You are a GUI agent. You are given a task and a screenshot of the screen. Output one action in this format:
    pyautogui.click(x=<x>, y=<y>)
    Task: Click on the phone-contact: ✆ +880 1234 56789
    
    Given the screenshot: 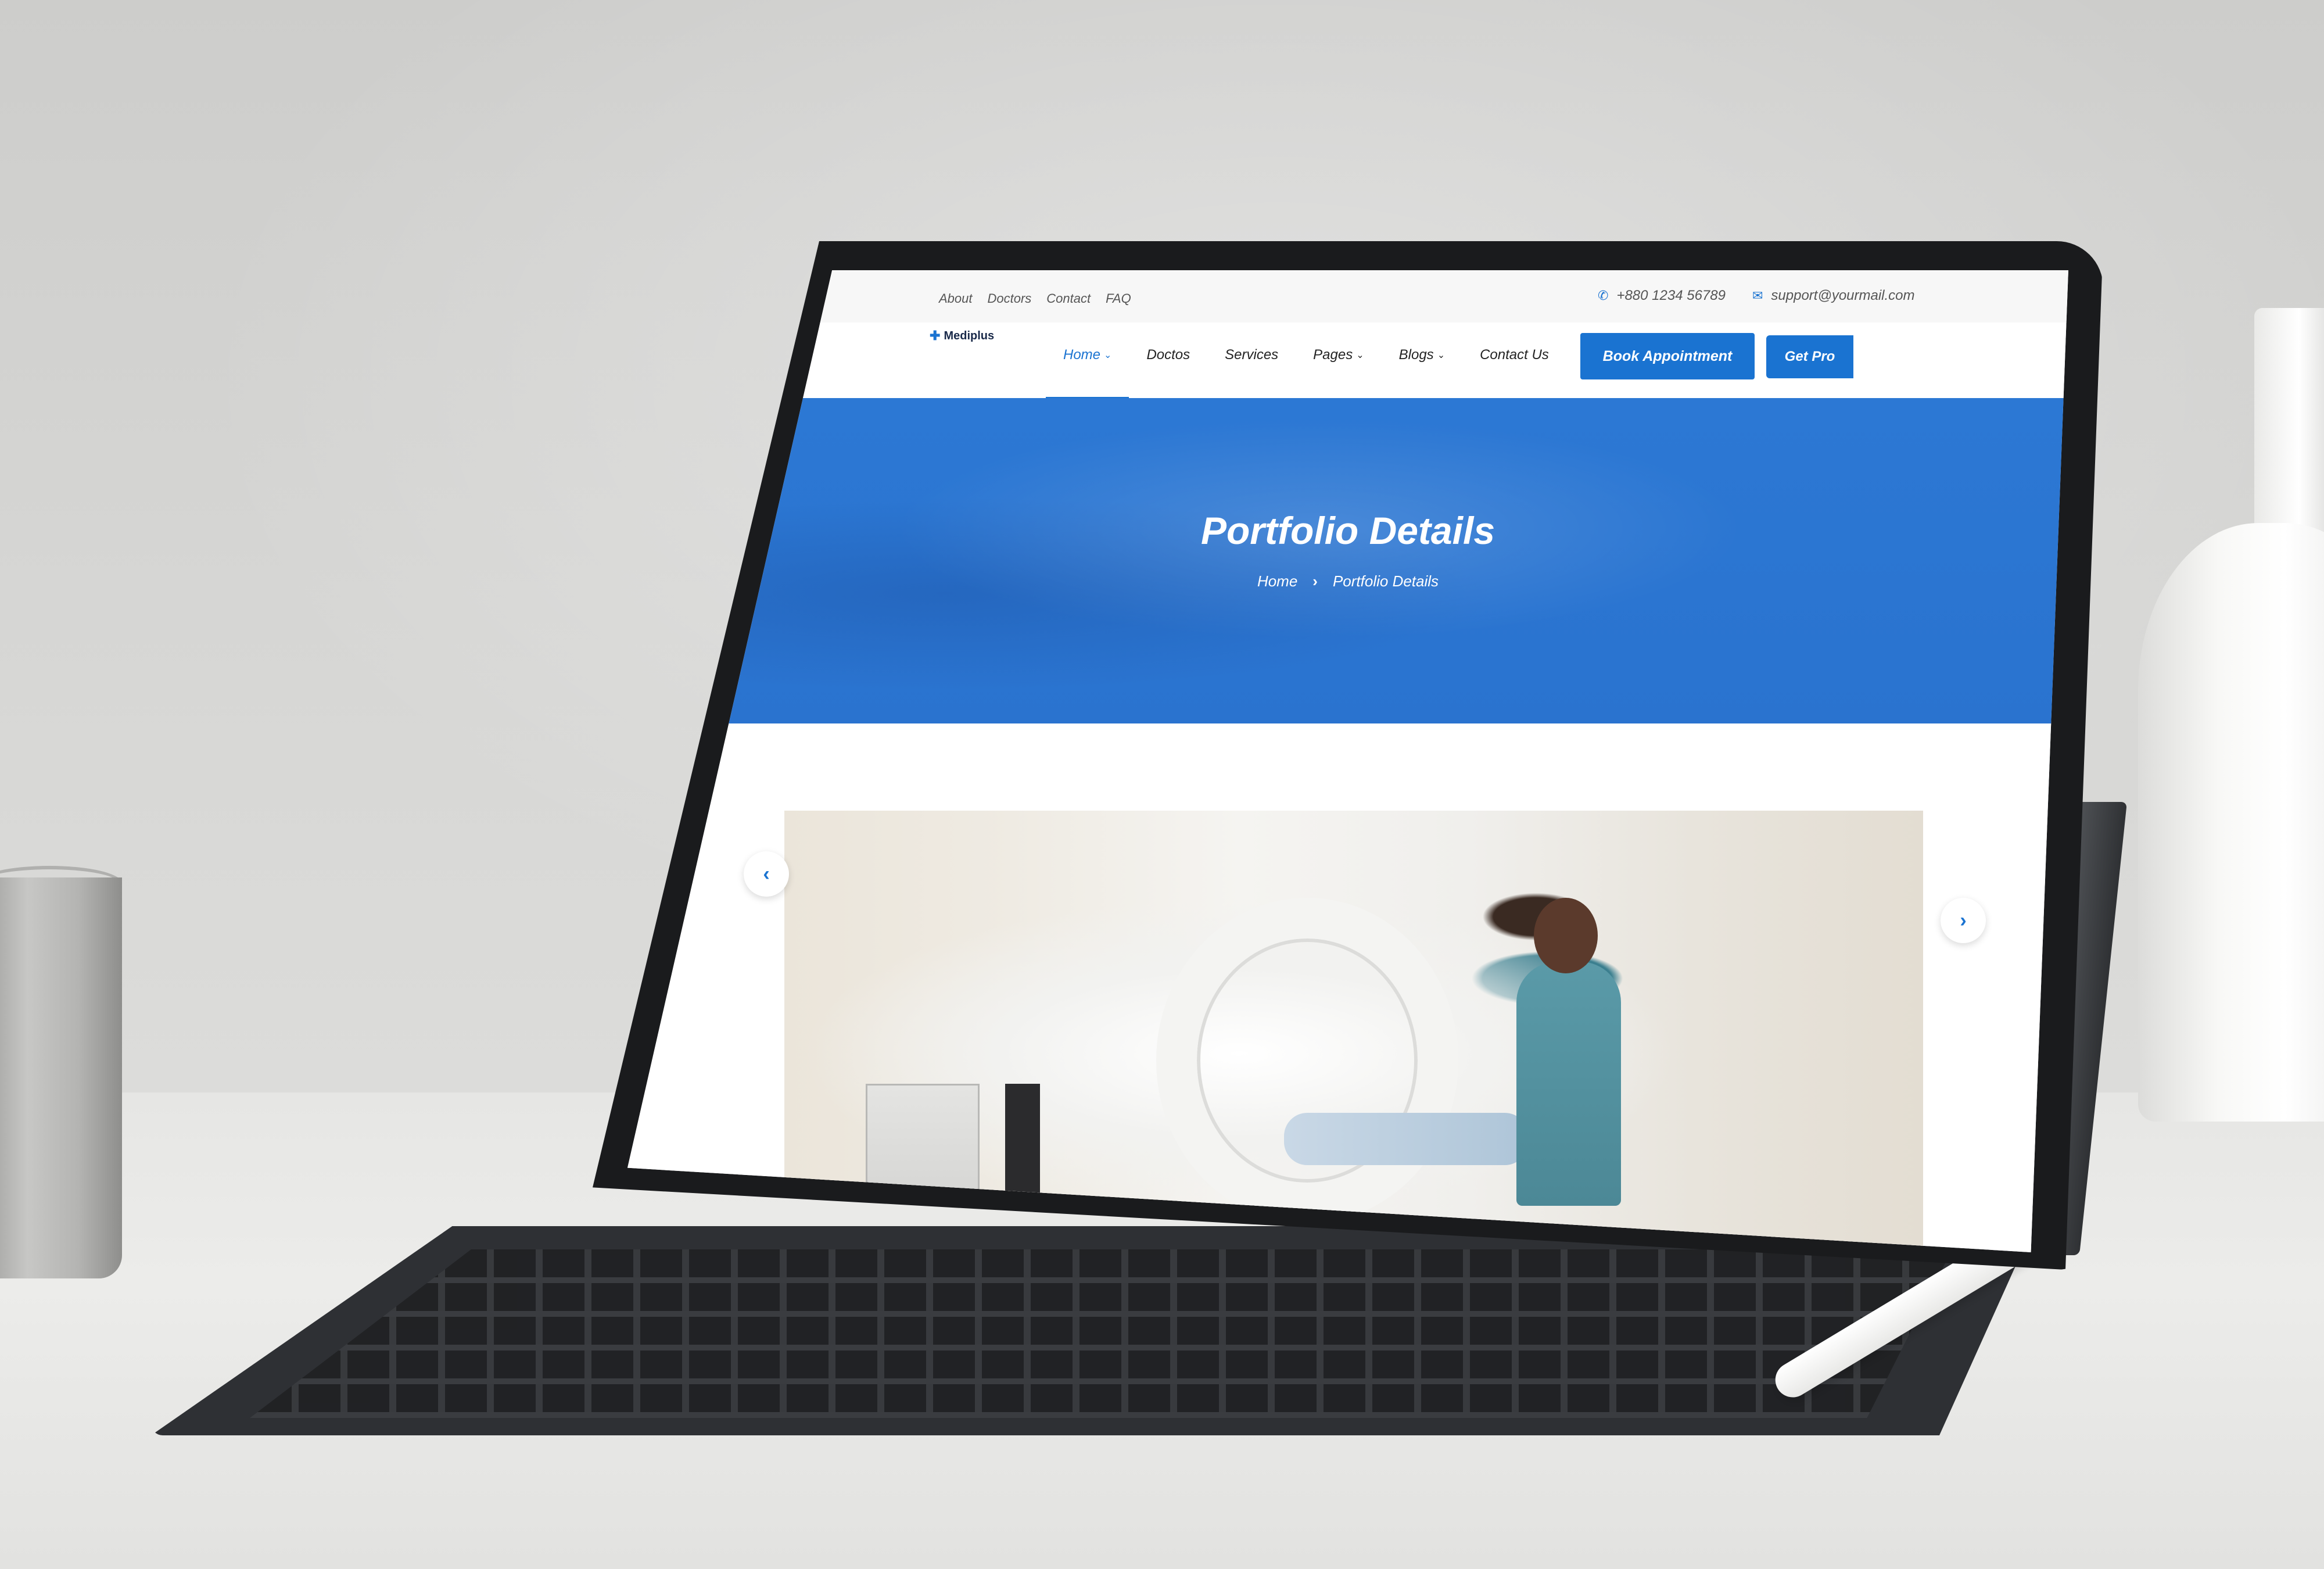 What is the action you would take?
    pyautogui.click(x=1662, y=296)
    